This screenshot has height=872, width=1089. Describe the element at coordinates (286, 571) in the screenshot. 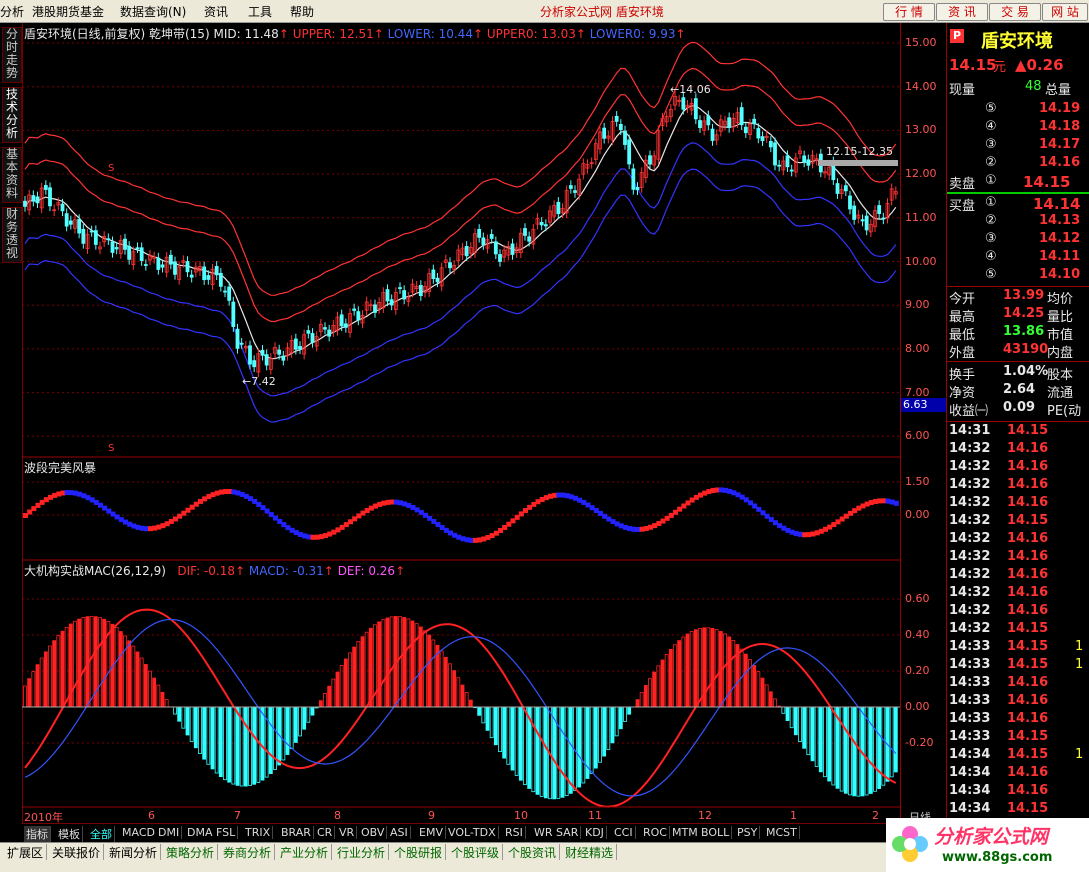

I see `macd-label: MACD: -0.31` at that location.